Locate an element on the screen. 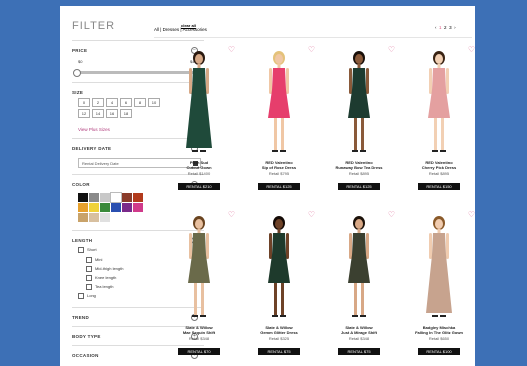 This screenshot has height=366, width=527. size-option: 0 is located at coordinates (84, 102).